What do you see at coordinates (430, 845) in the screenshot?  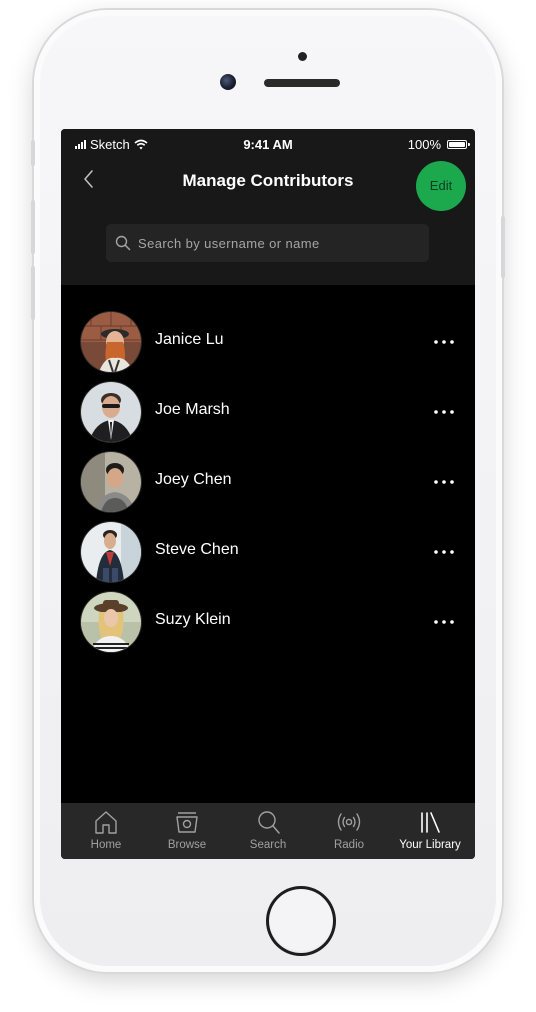 I see `tab-label: Your Library` at bounding box center [430, 845].